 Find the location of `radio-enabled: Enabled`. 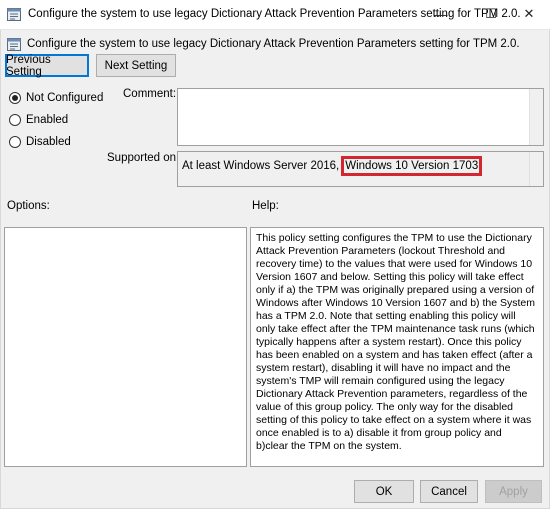

radio-enabled: Enabled is located at coordinates (38, 120).